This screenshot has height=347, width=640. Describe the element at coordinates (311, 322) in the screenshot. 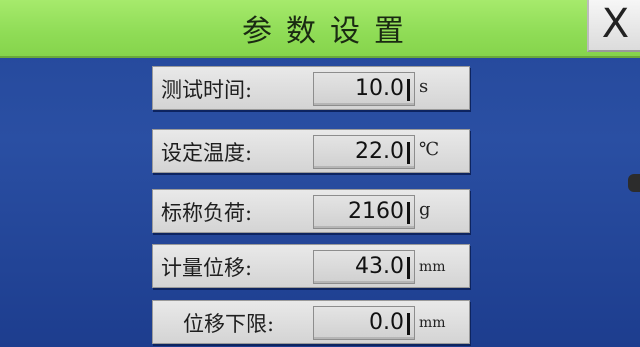

I see `param-row-displacement-lower-limit: 位移下限: 0.0 mm` at that location.